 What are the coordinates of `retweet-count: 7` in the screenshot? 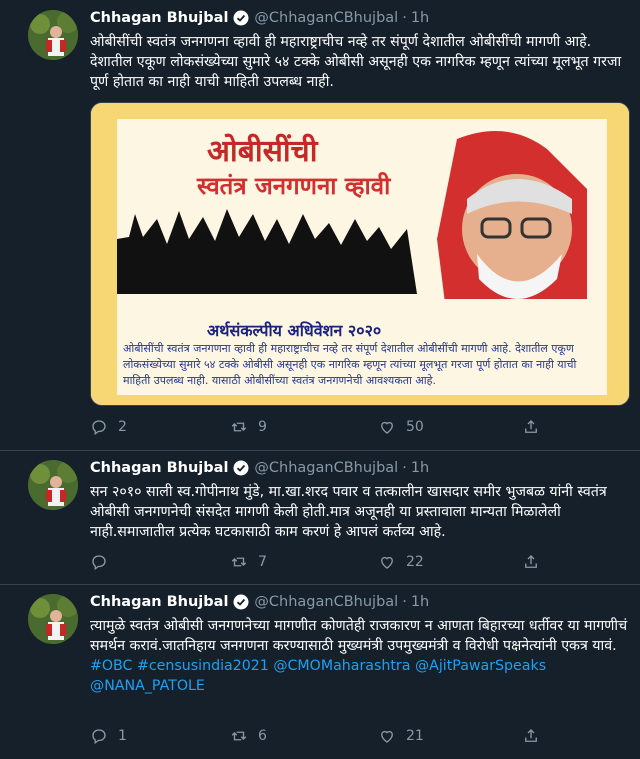 It's located at (262, 562).